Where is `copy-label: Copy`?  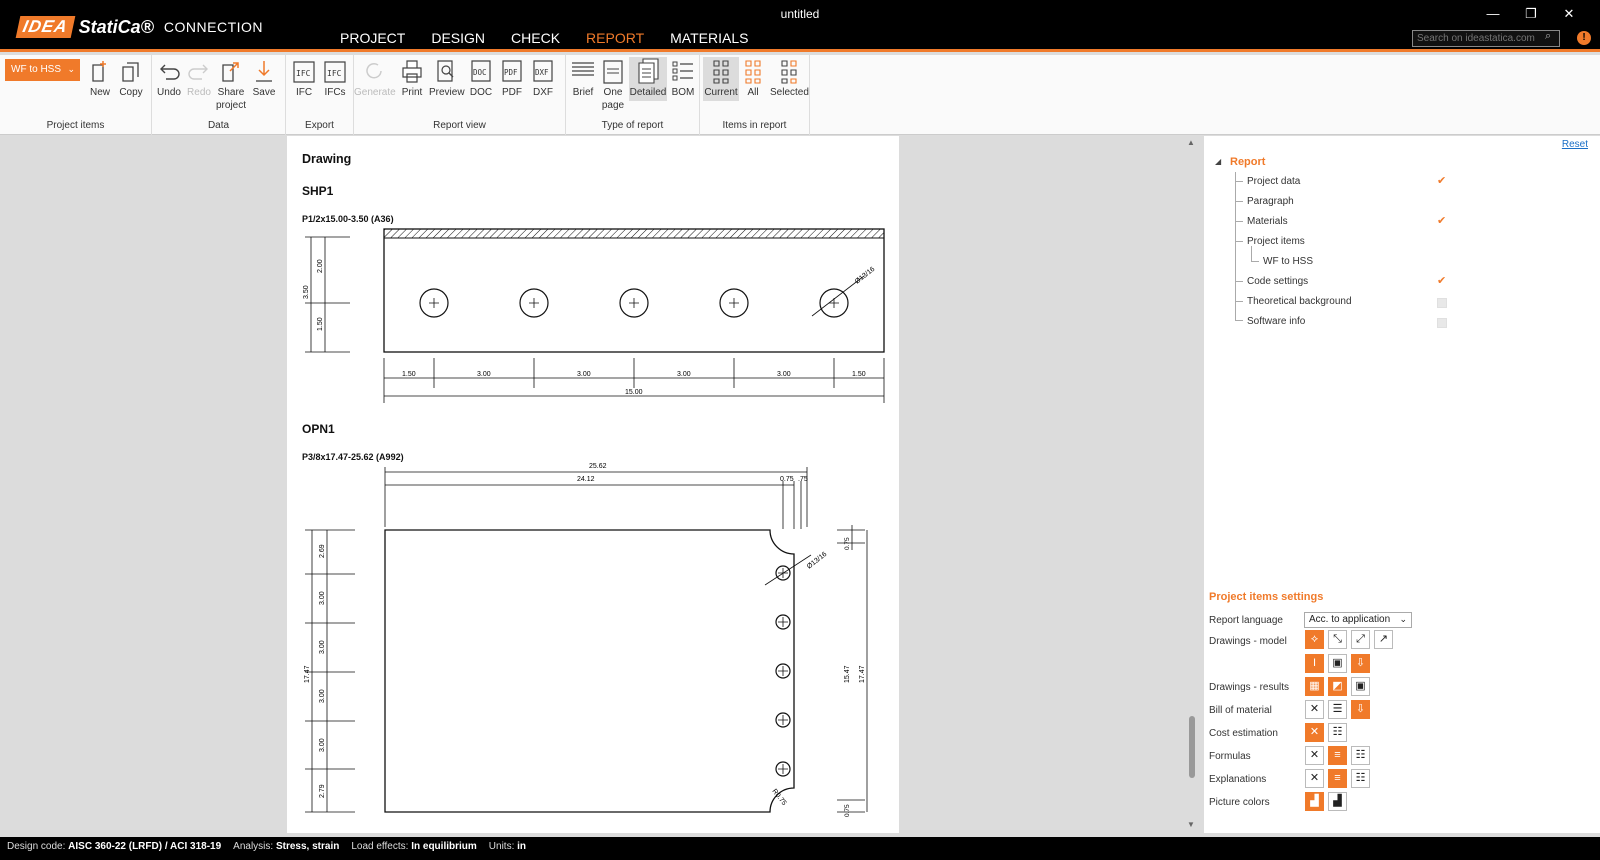
copy-label: Copy is located at coordinates (131, 92).